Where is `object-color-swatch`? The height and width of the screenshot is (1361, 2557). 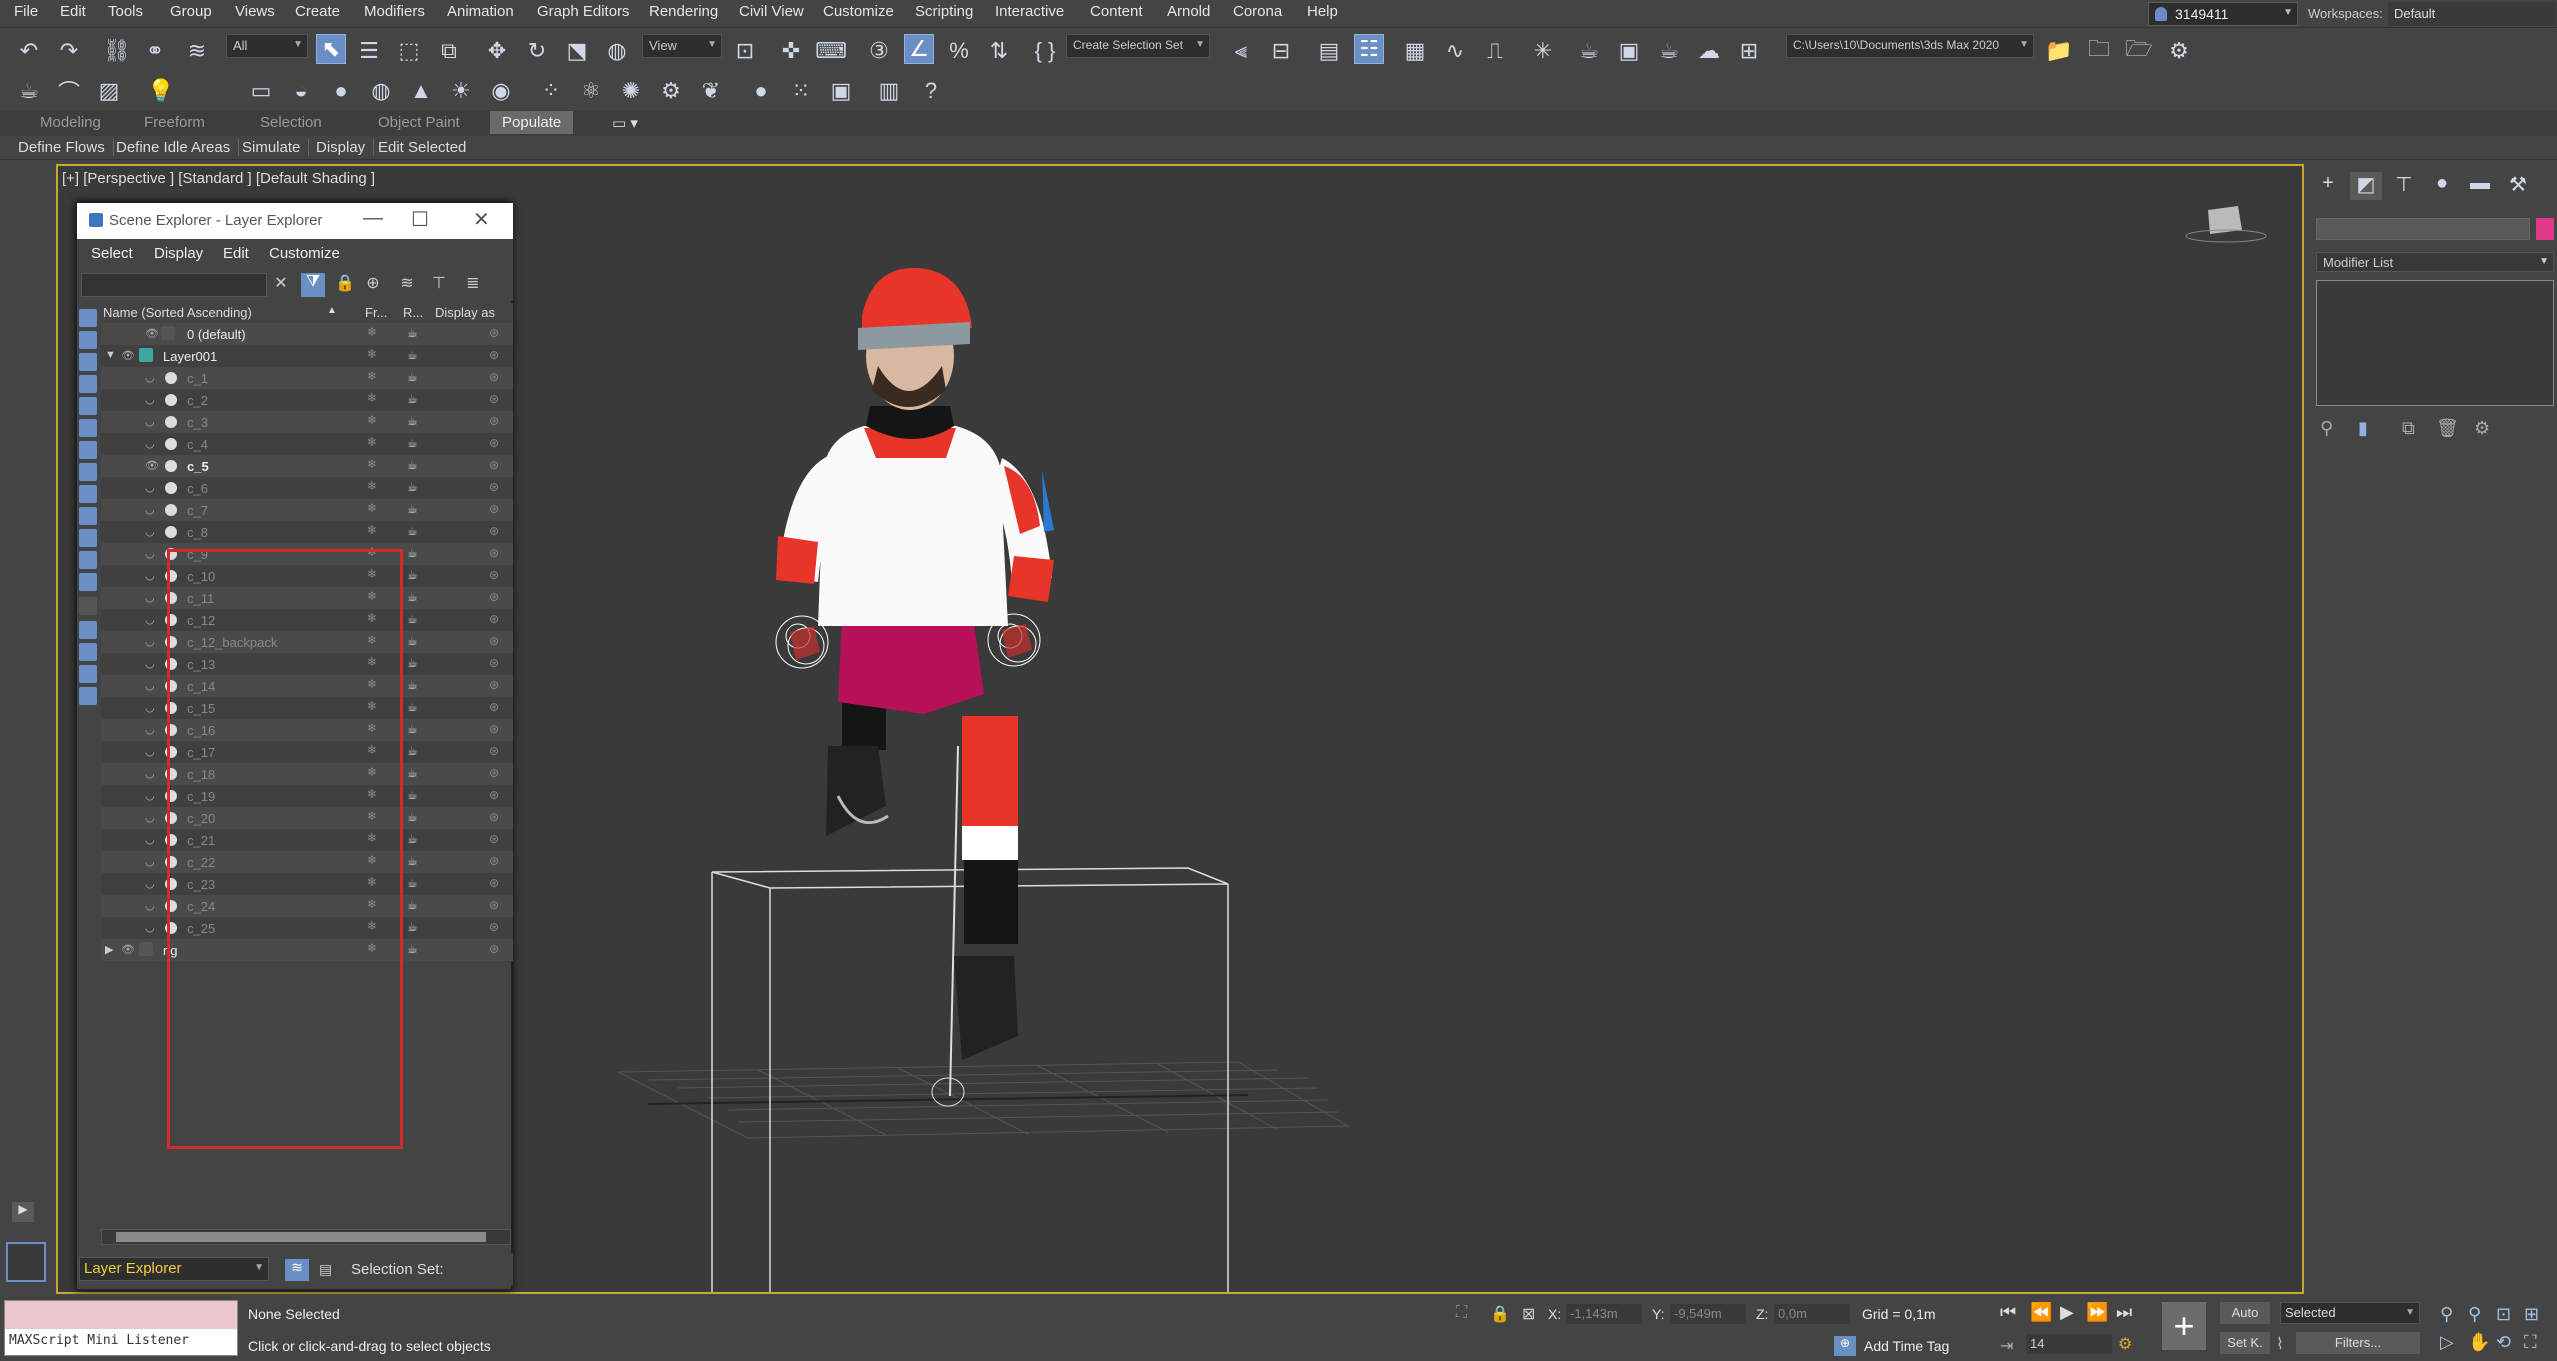 object-color-swatch is located at coordinates (2545, 229).